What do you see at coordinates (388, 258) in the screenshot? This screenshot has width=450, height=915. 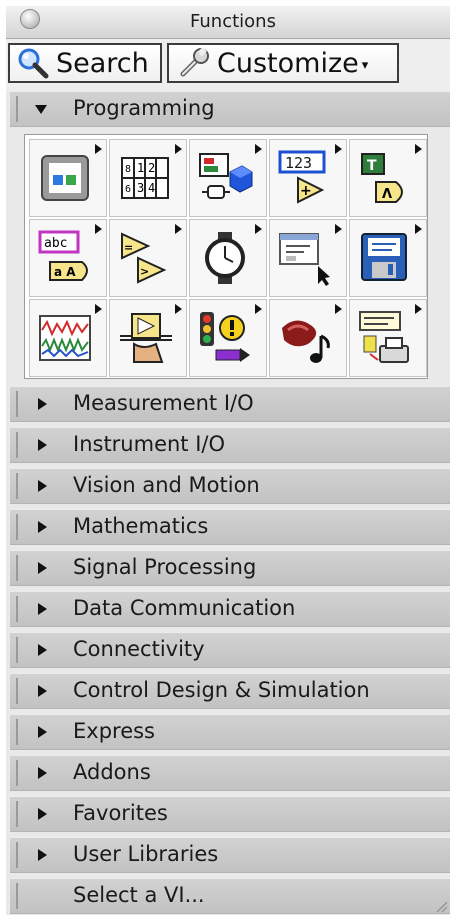 I see `file-io-icon` at bounding box center [388, 258].